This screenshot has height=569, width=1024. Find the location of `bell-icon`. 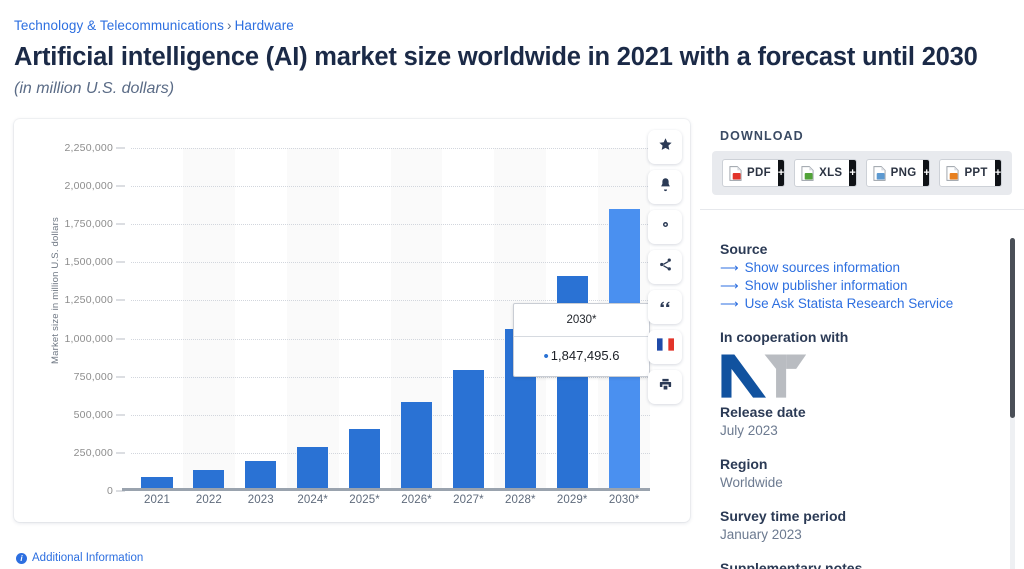

bell-icon is located at coordinates (665, 187).